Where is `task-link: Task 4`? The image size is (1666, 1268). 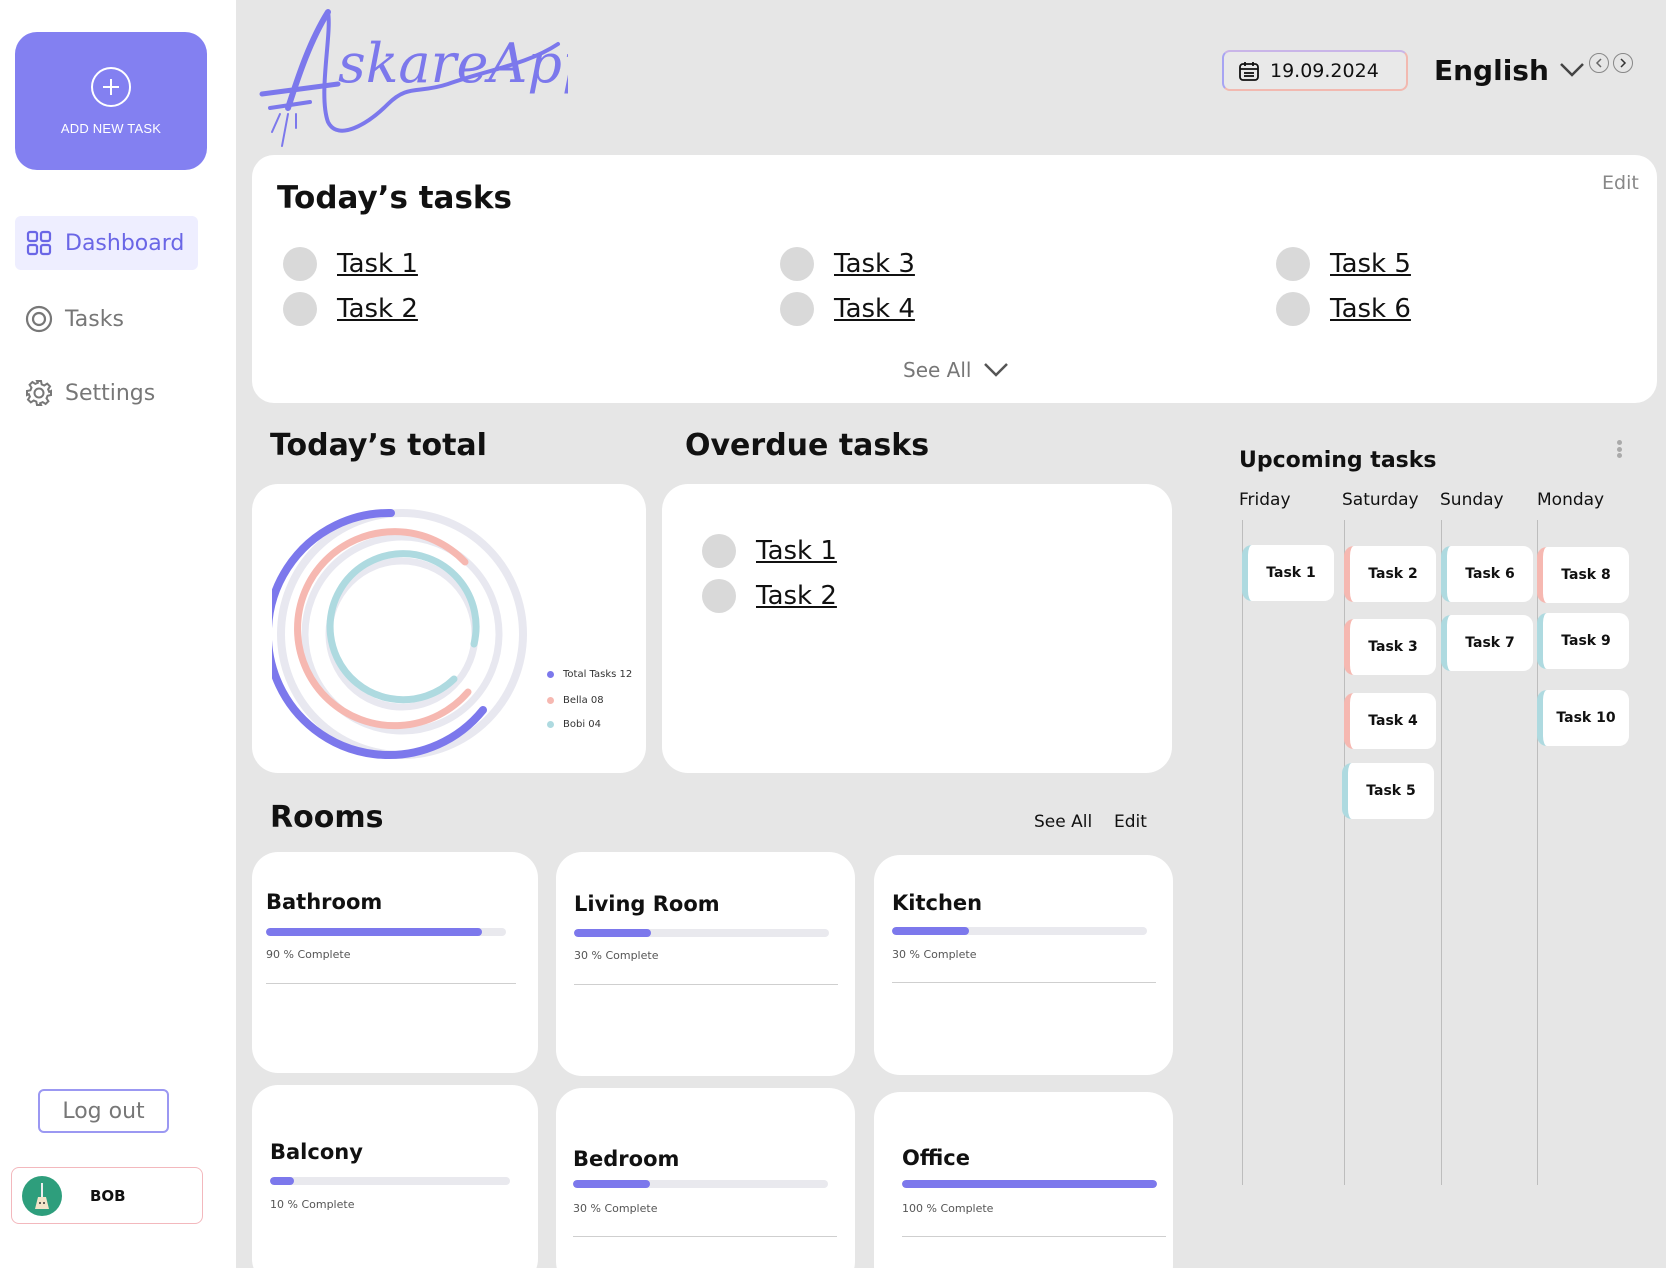 task-link: Task 4 is located at coordinates (874, 309).